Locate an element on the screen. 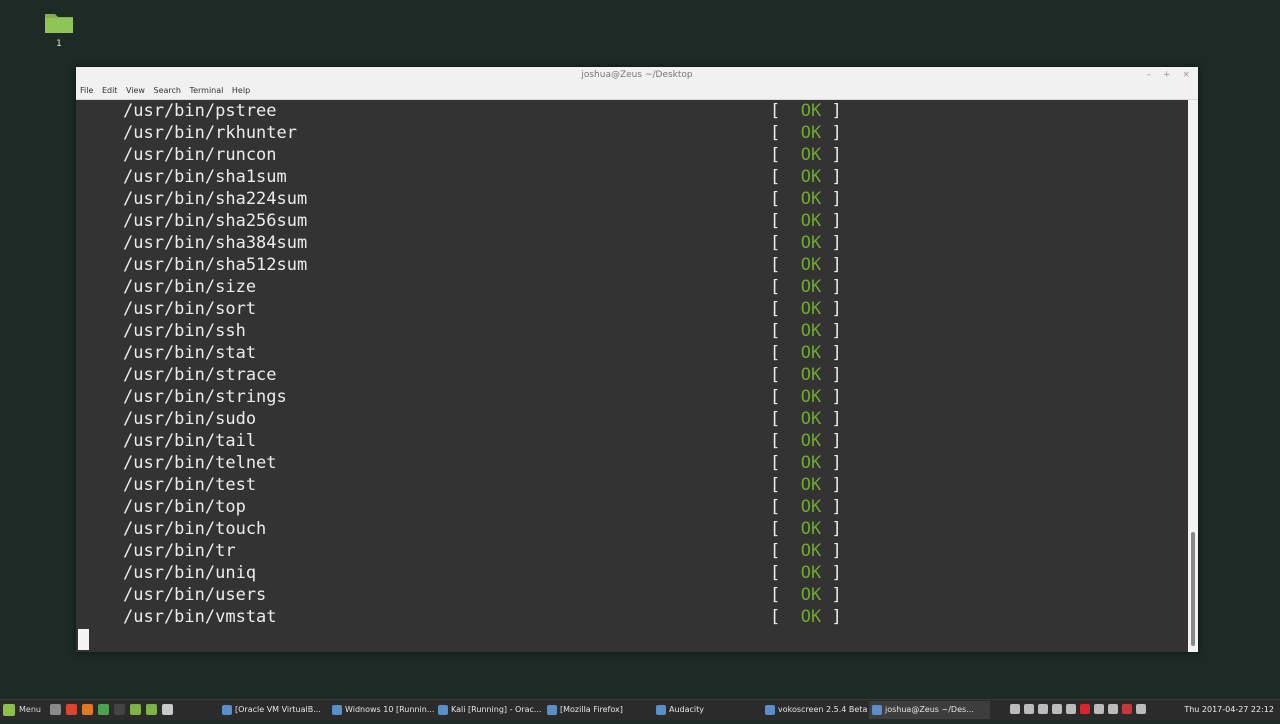 The image size is (1280, 724). taskbar-task-vokoscreen-icon: vokoscreen 2.5.4 Beta is located at coordinates (822, 710).